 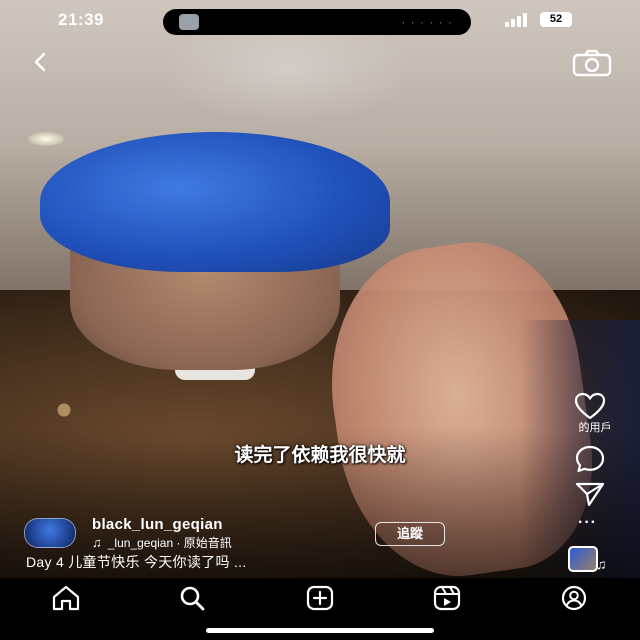 I want to click on nav-create, so click(x=320, y=598).